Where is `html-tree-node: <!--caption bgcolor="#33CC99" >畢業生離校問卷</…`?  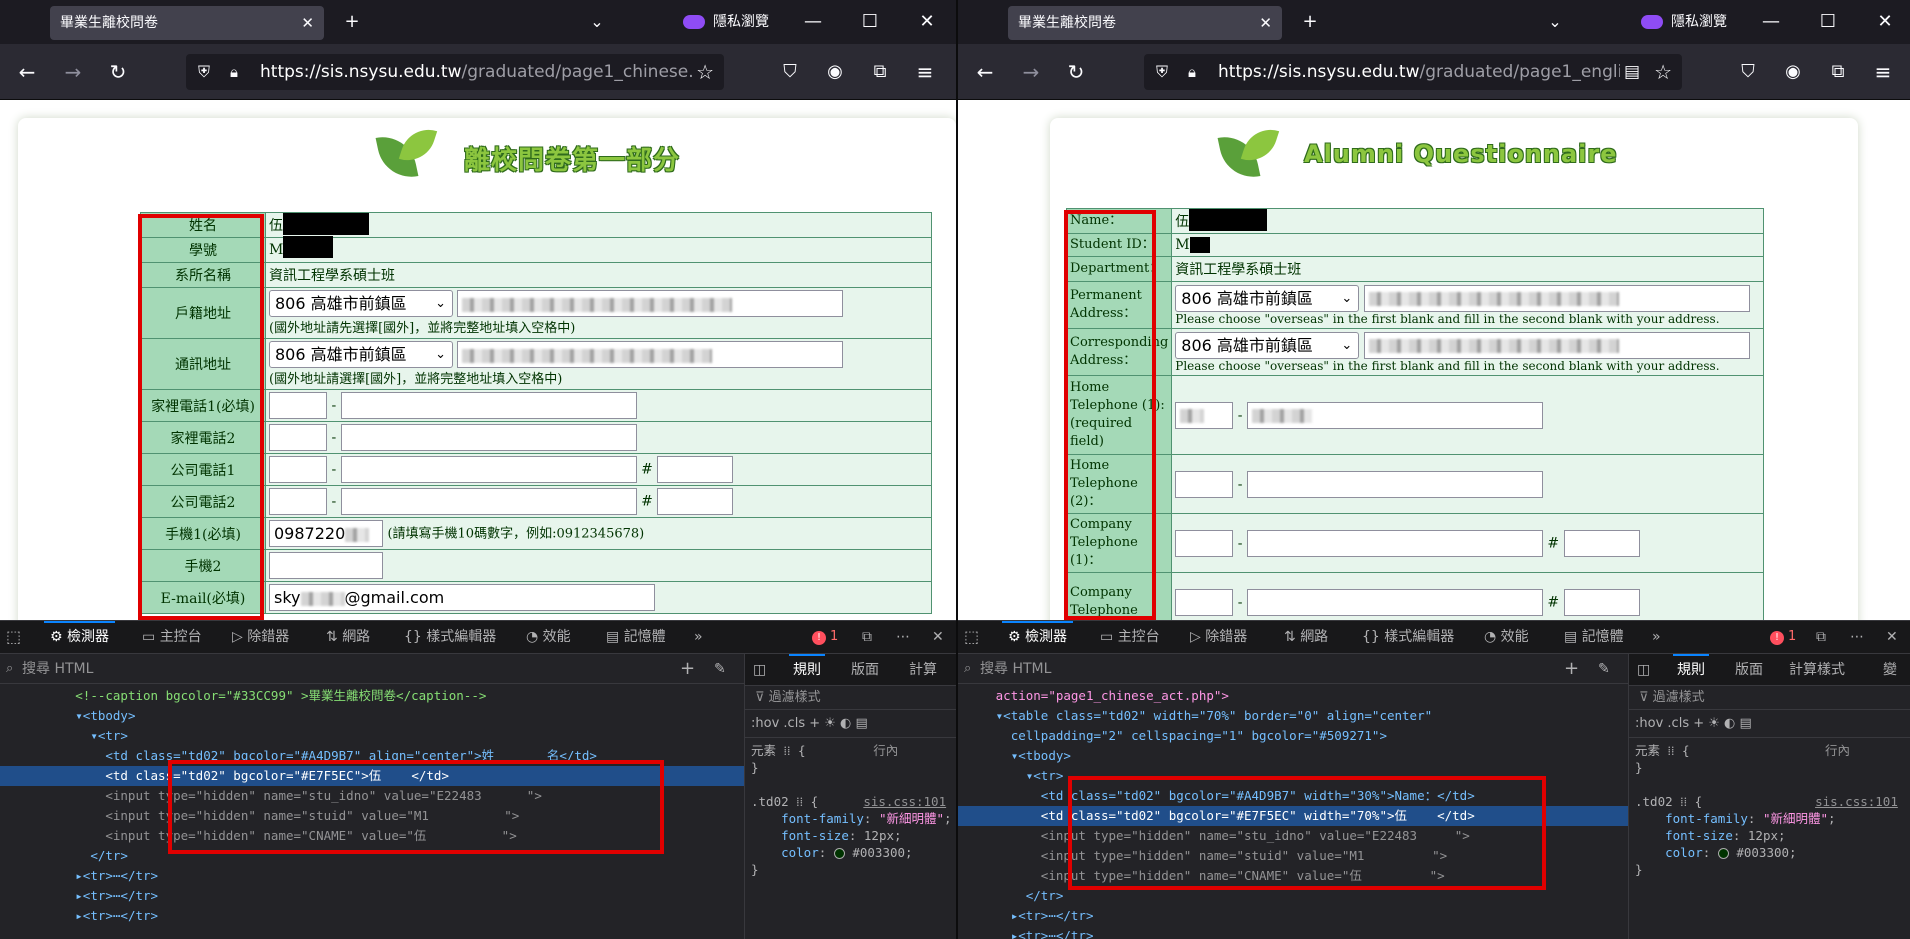 html-tree-node: <!--caption bgcolor="#33CC99" >畢業生離校問卷</… is located at coordinates (372, 696).